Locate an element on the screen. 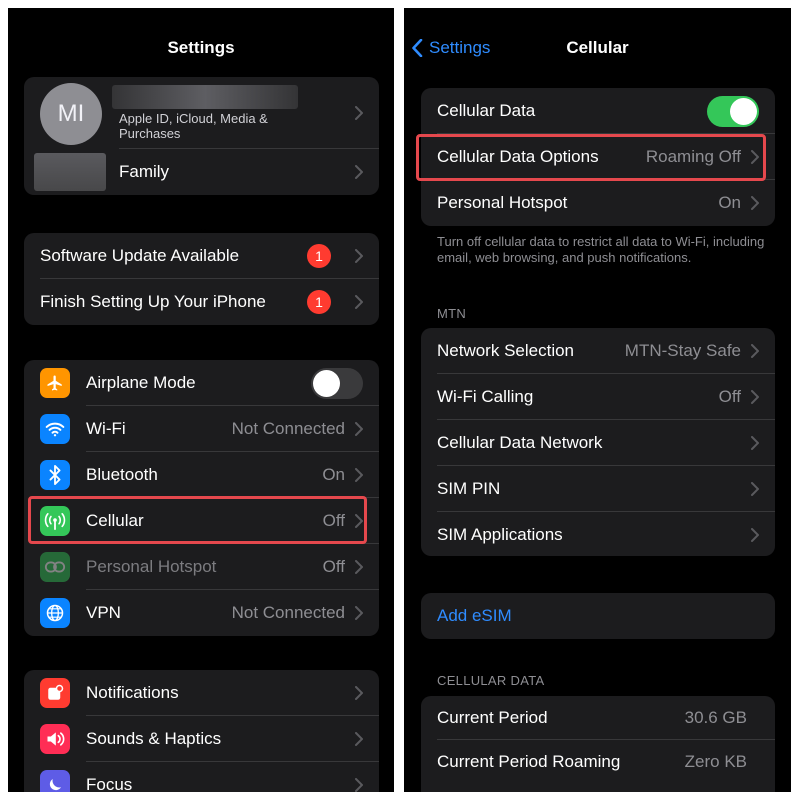 The height and width of the screenshot is (800, 800). apple-id-row: MI Apple ID, iCloud, Media & Purchases is located at coordinates (201, 113).